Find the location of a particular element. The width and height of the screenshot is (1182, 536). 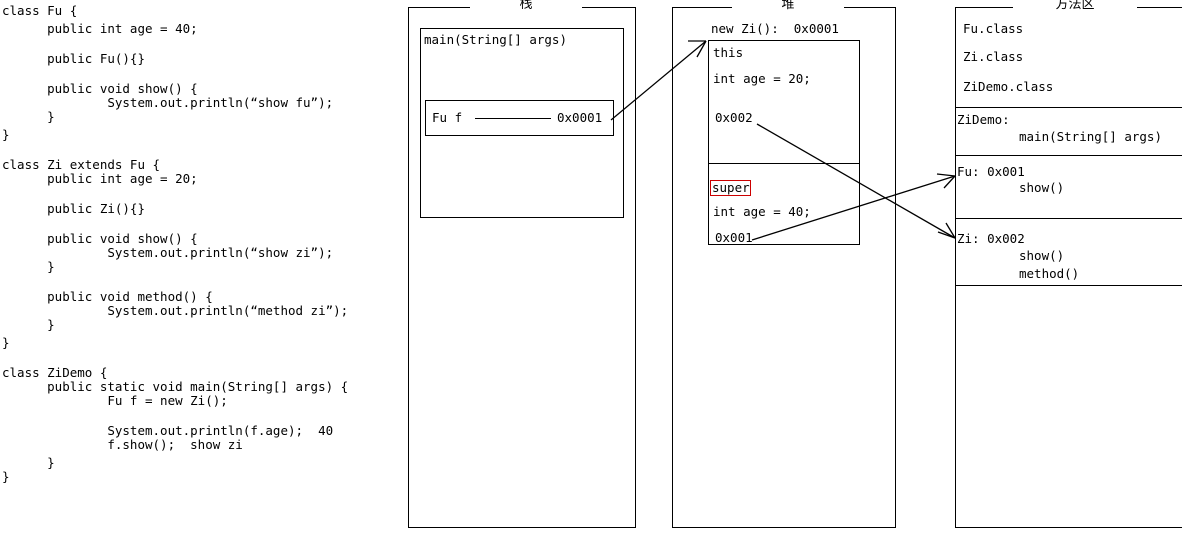

method-area-class-entry: Zi.class is located at coordinates (993, 56).